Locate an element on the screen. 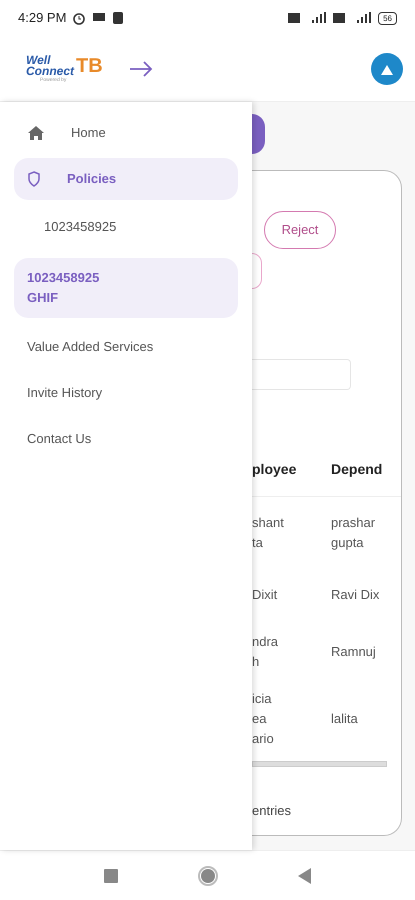  tab-edge is located at coordinates (258, 134).